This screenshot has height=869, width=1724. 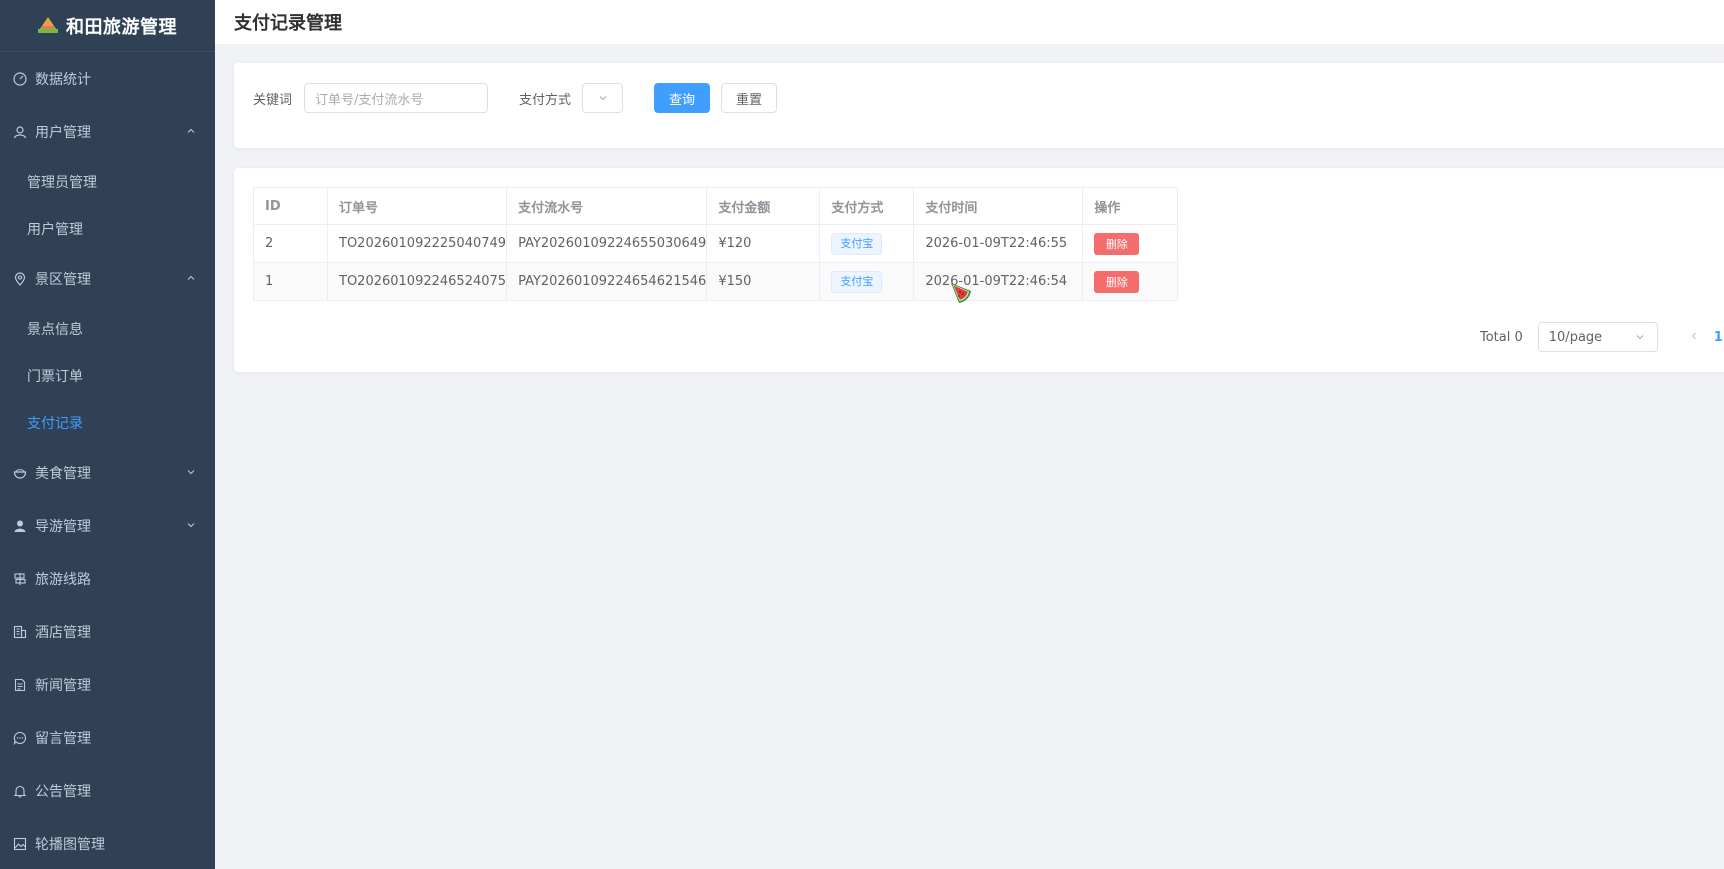 I want to click on cell-amount: ¥120, so click(x=763, y=243).